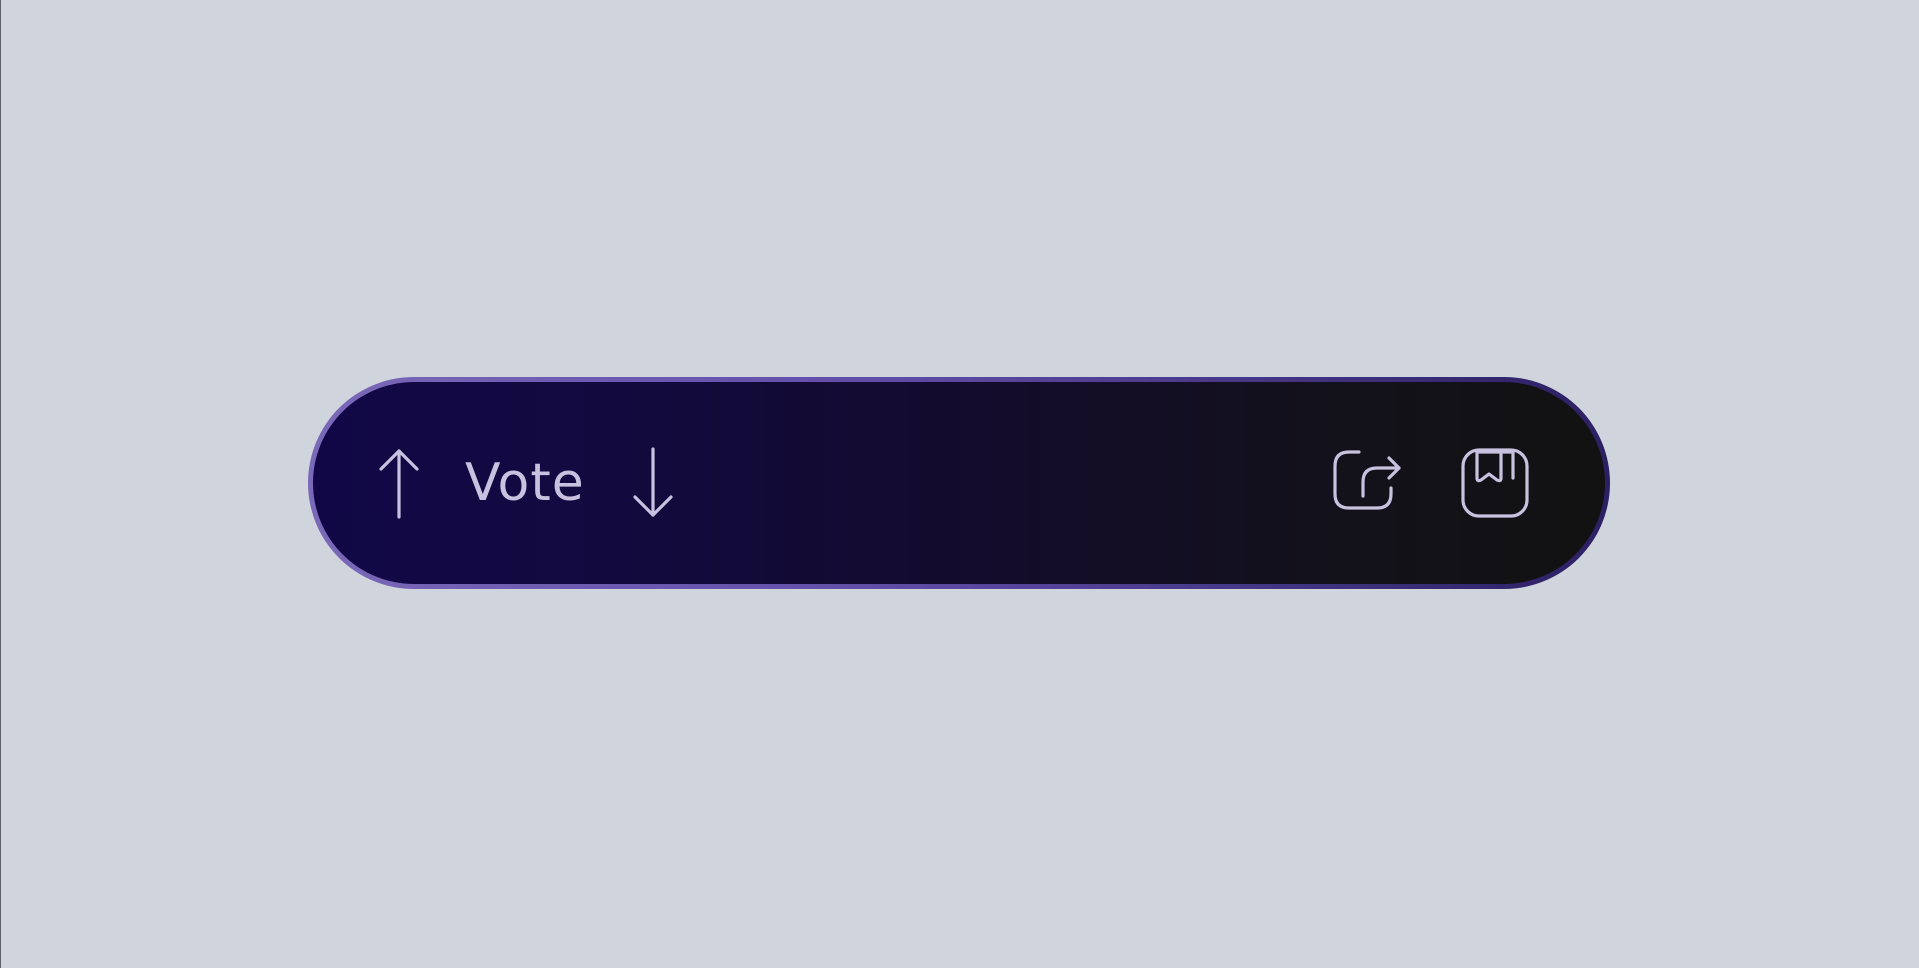  I want to click on vote-group: Vote, so click(526, 483).